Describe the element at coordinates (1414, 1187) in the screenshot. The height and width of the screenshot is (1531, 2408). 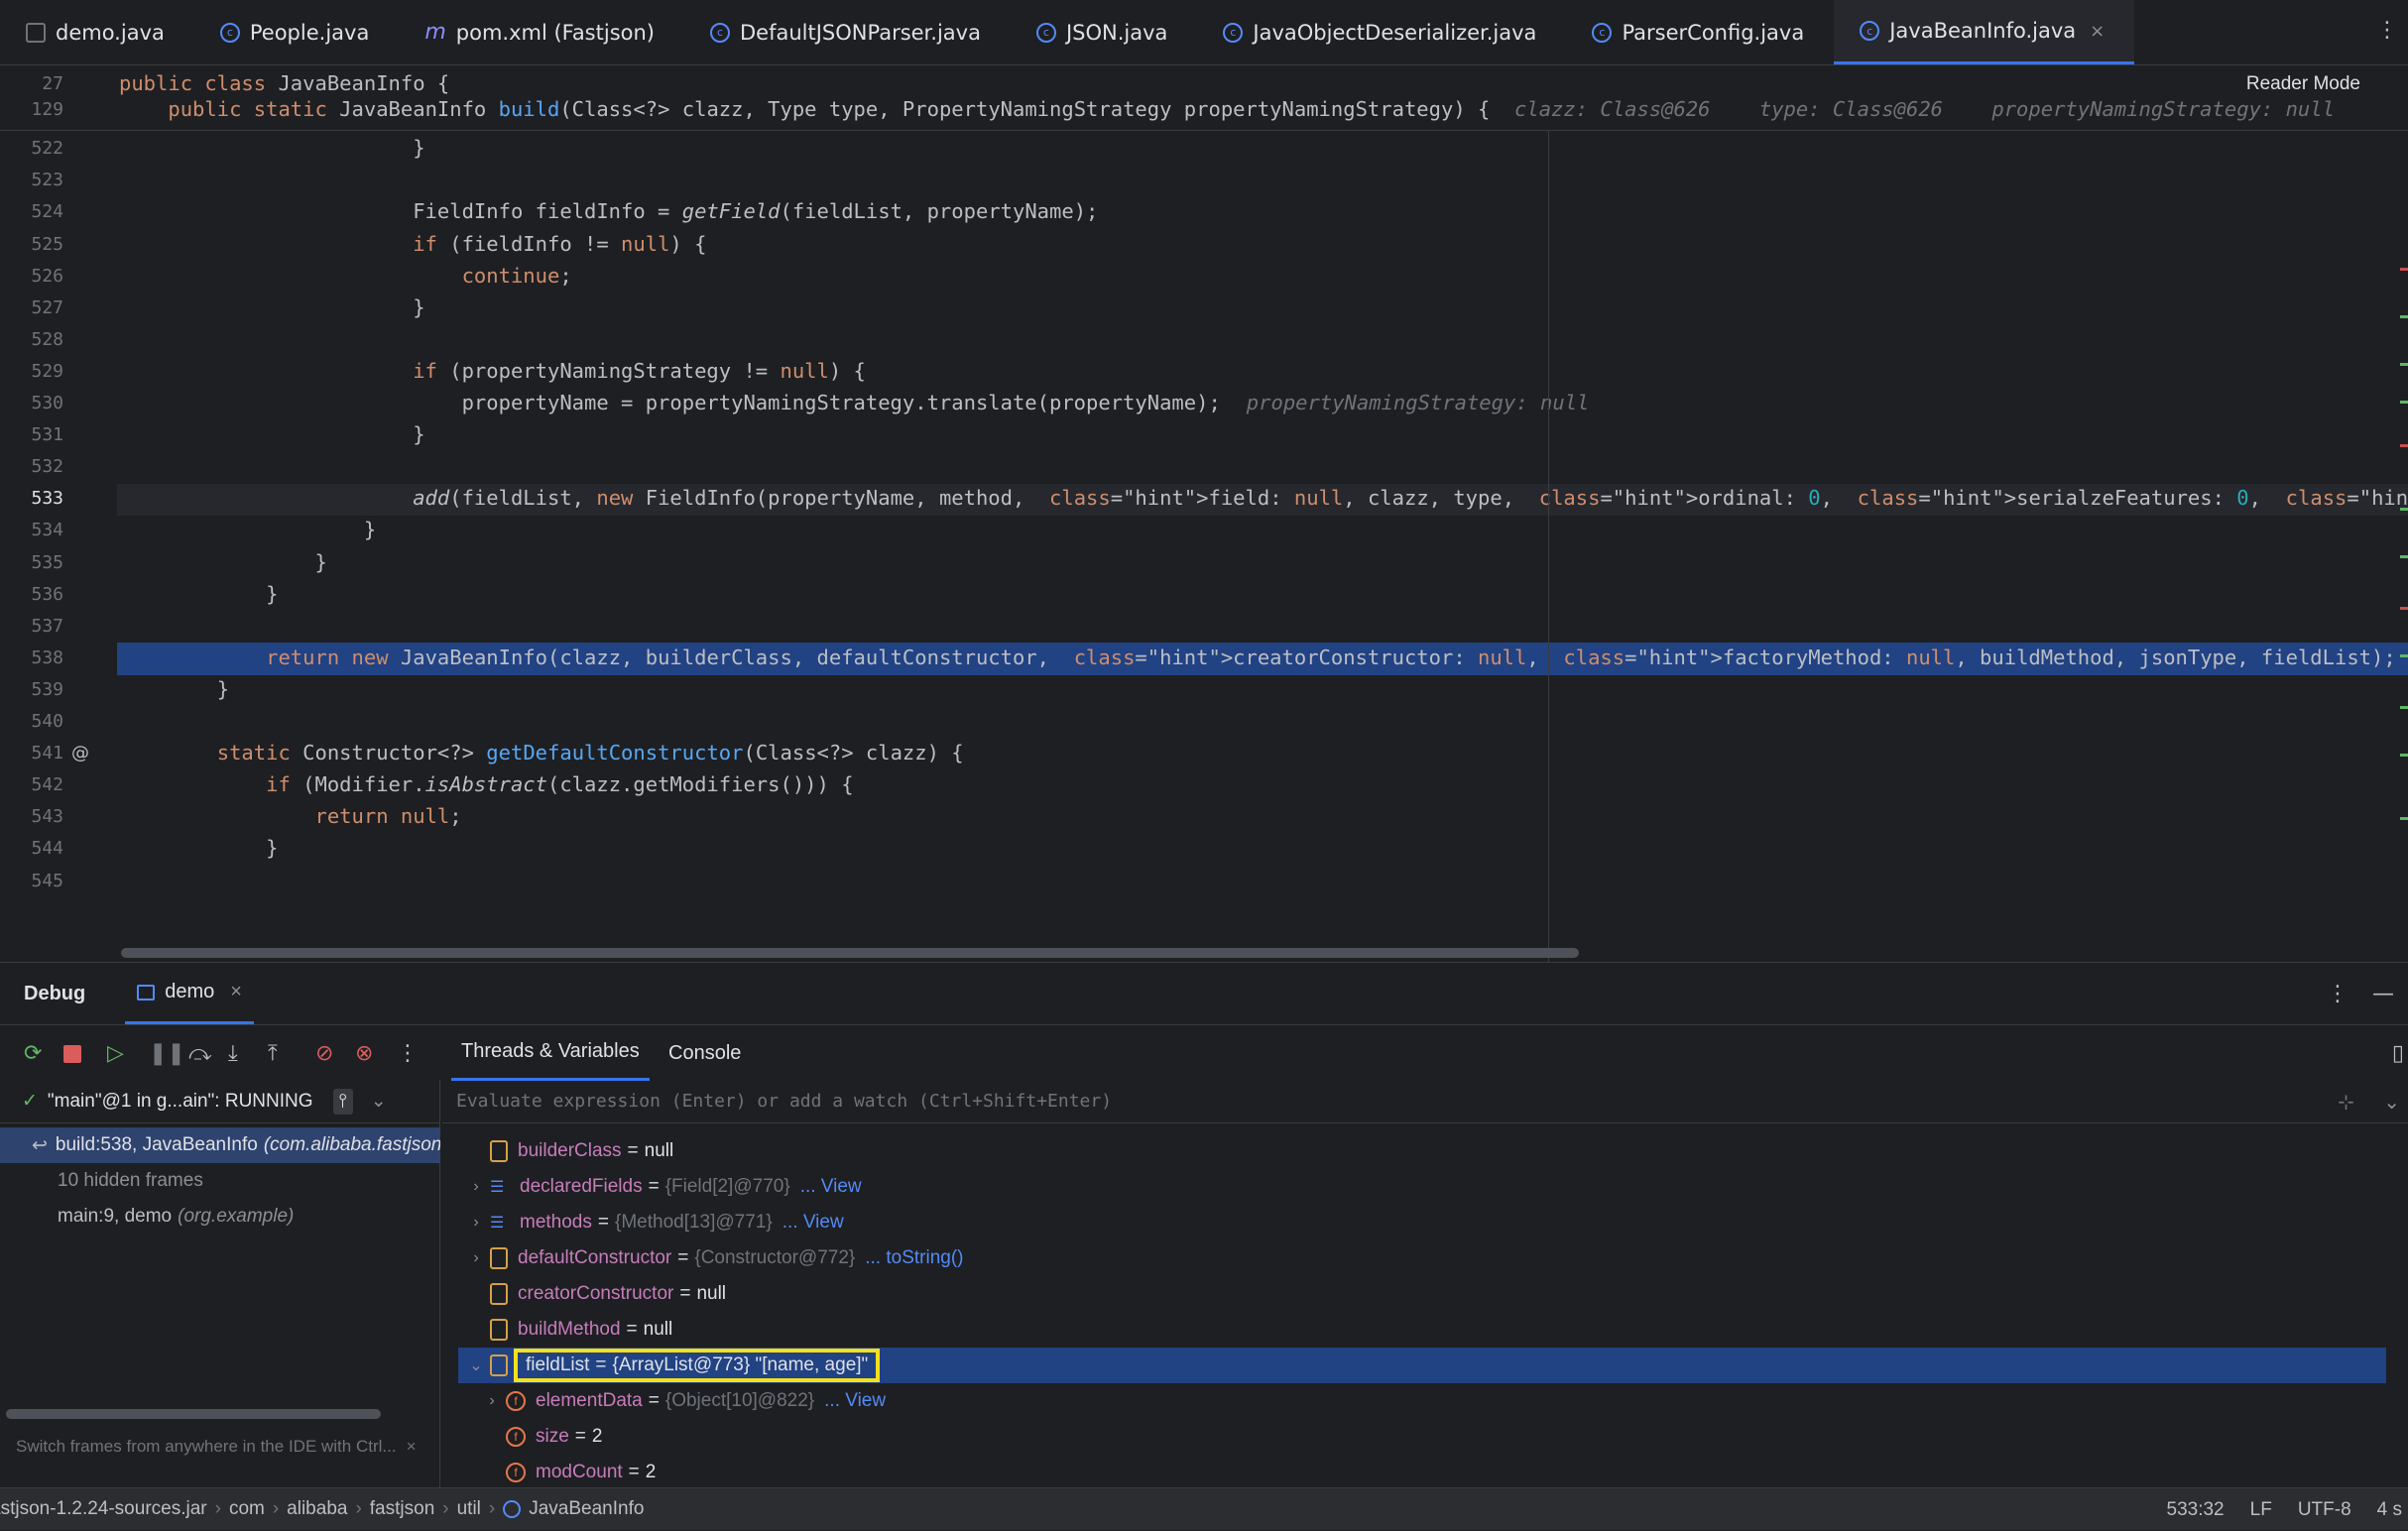
I see `variable-row: ›☰declaredFields={Field[2]@770}... View` at that location.